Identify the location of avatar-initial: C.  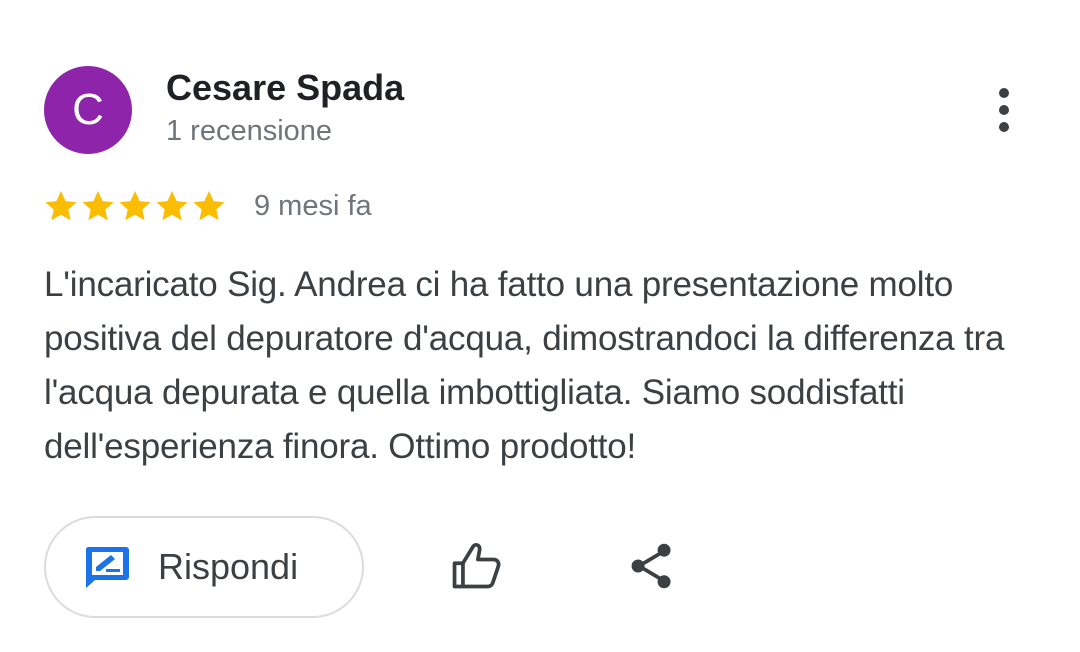
(88, 109).